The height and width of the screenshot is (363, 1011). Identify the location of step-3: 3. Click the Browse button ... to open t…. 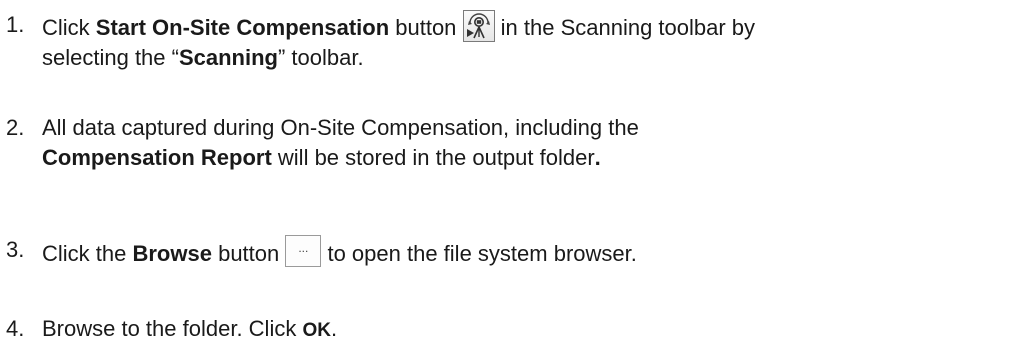
(496, 252).